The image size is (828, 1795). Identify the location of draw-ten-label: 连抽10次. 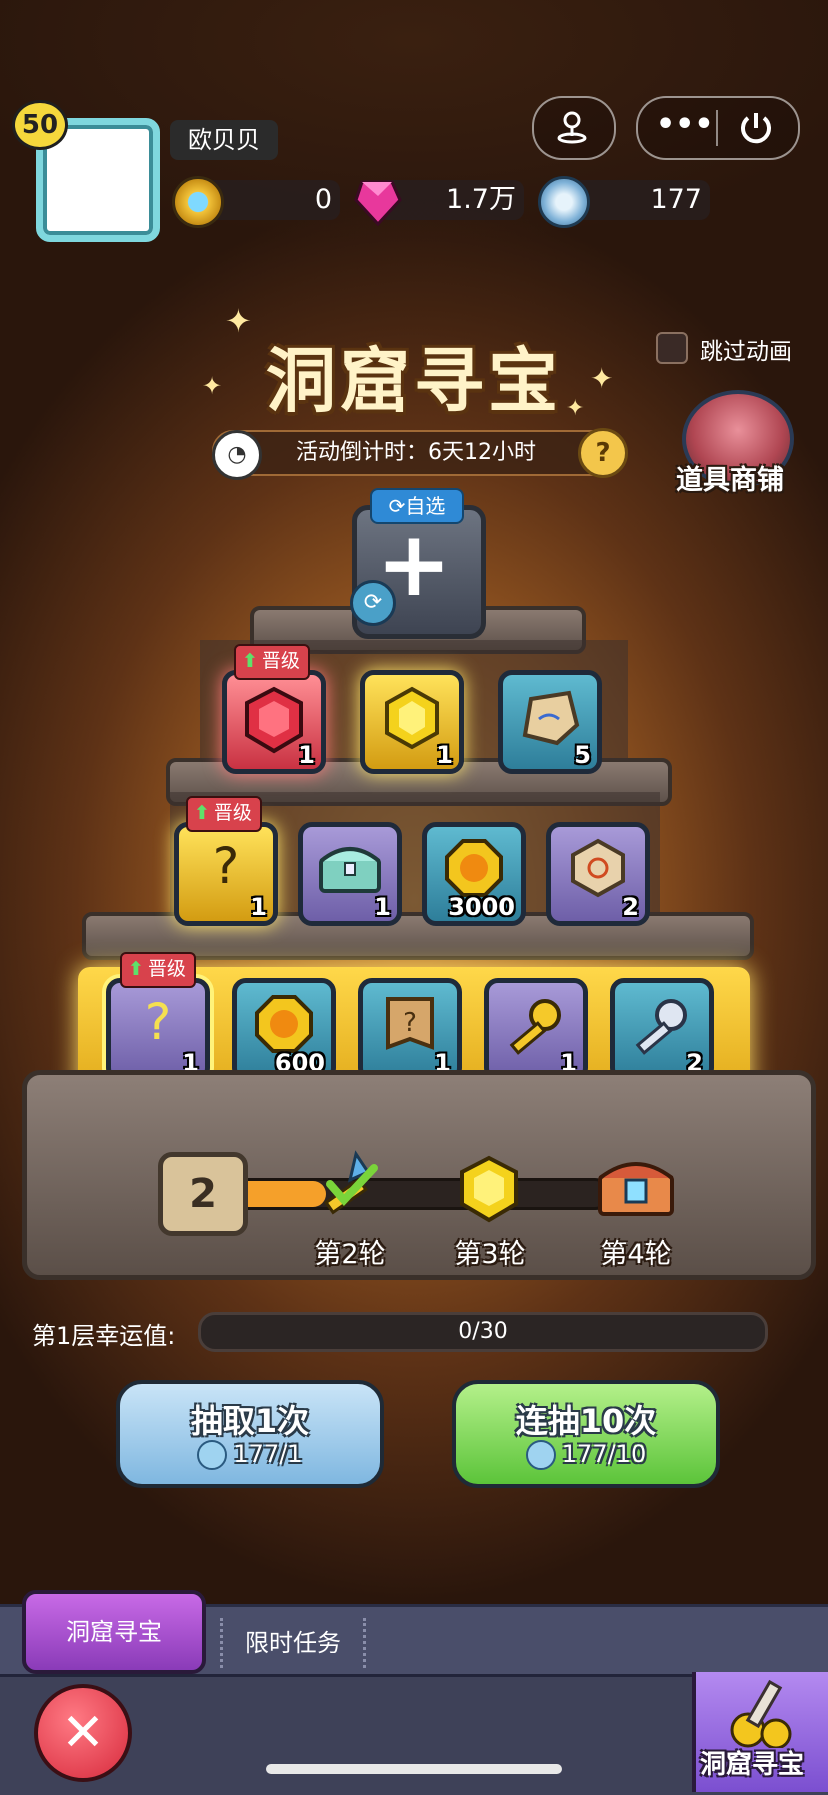
(586, 1421).